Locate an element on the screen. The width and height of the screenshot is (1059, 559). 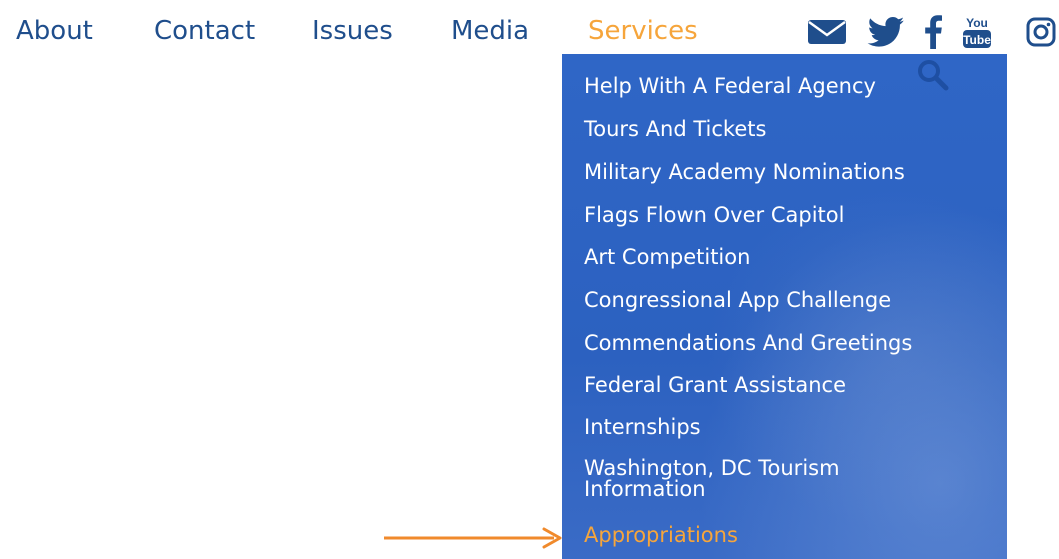
menu-item-tours-tickets: Tours And Tickets is located at coordinates (789, 129).